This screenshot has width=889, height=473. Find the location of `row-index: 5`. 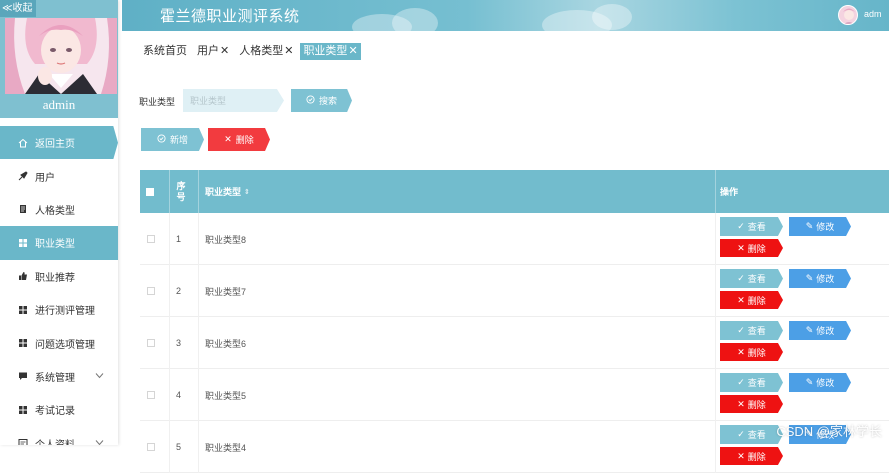

row-index: 5 is located at coordinates (178, 447).